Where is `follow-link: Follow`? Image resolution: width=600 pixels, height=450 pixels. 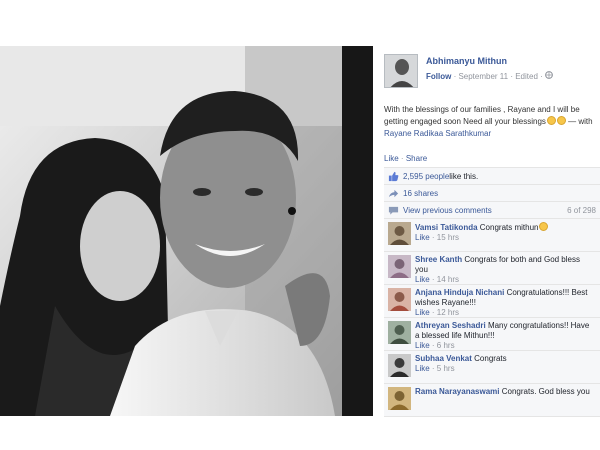
follow-link: Follow is located at coordinates (438, 76).